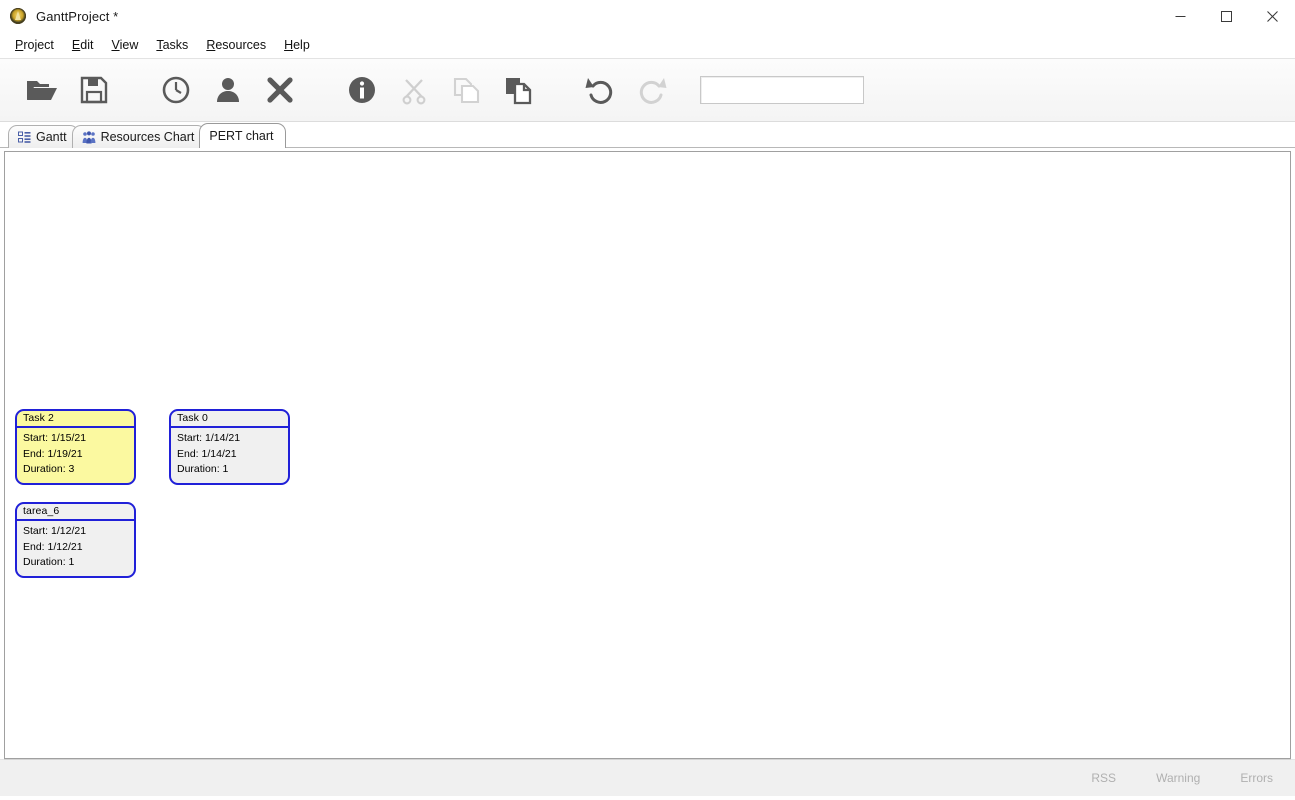 Image resolution: width=1295 pixels, height=800 pixels. What do you see at coordinates (241, 45) in the screenshot?
I see `menu-resources-label: esources` at bounding box center [241, 45].